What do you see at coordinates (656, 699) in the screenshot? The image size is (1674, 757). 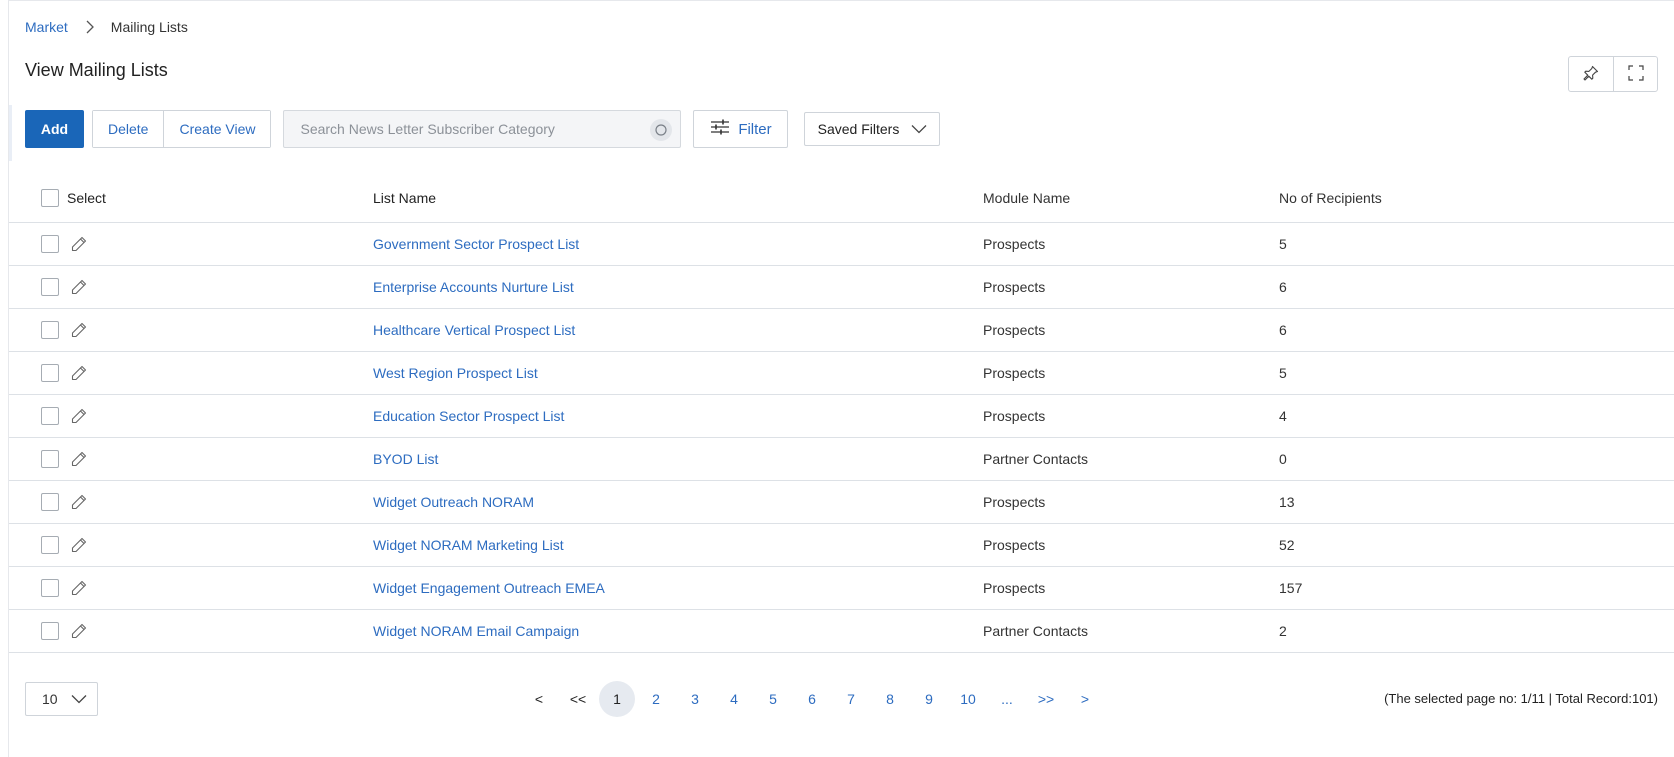 I see `pagination-page-2: 2` at bounding box center [656, 699].